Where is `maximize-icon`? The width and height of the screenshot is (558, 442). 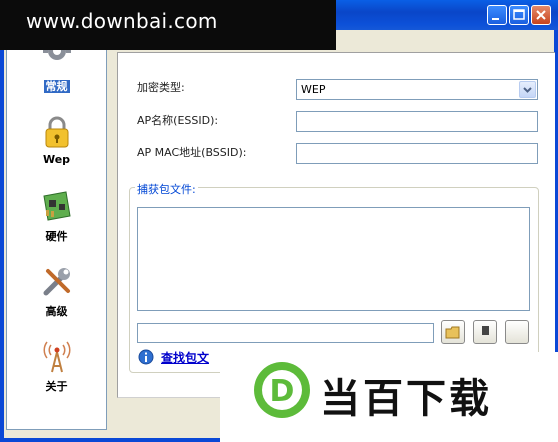 maximize-icon is located at coordinates (519, 14).